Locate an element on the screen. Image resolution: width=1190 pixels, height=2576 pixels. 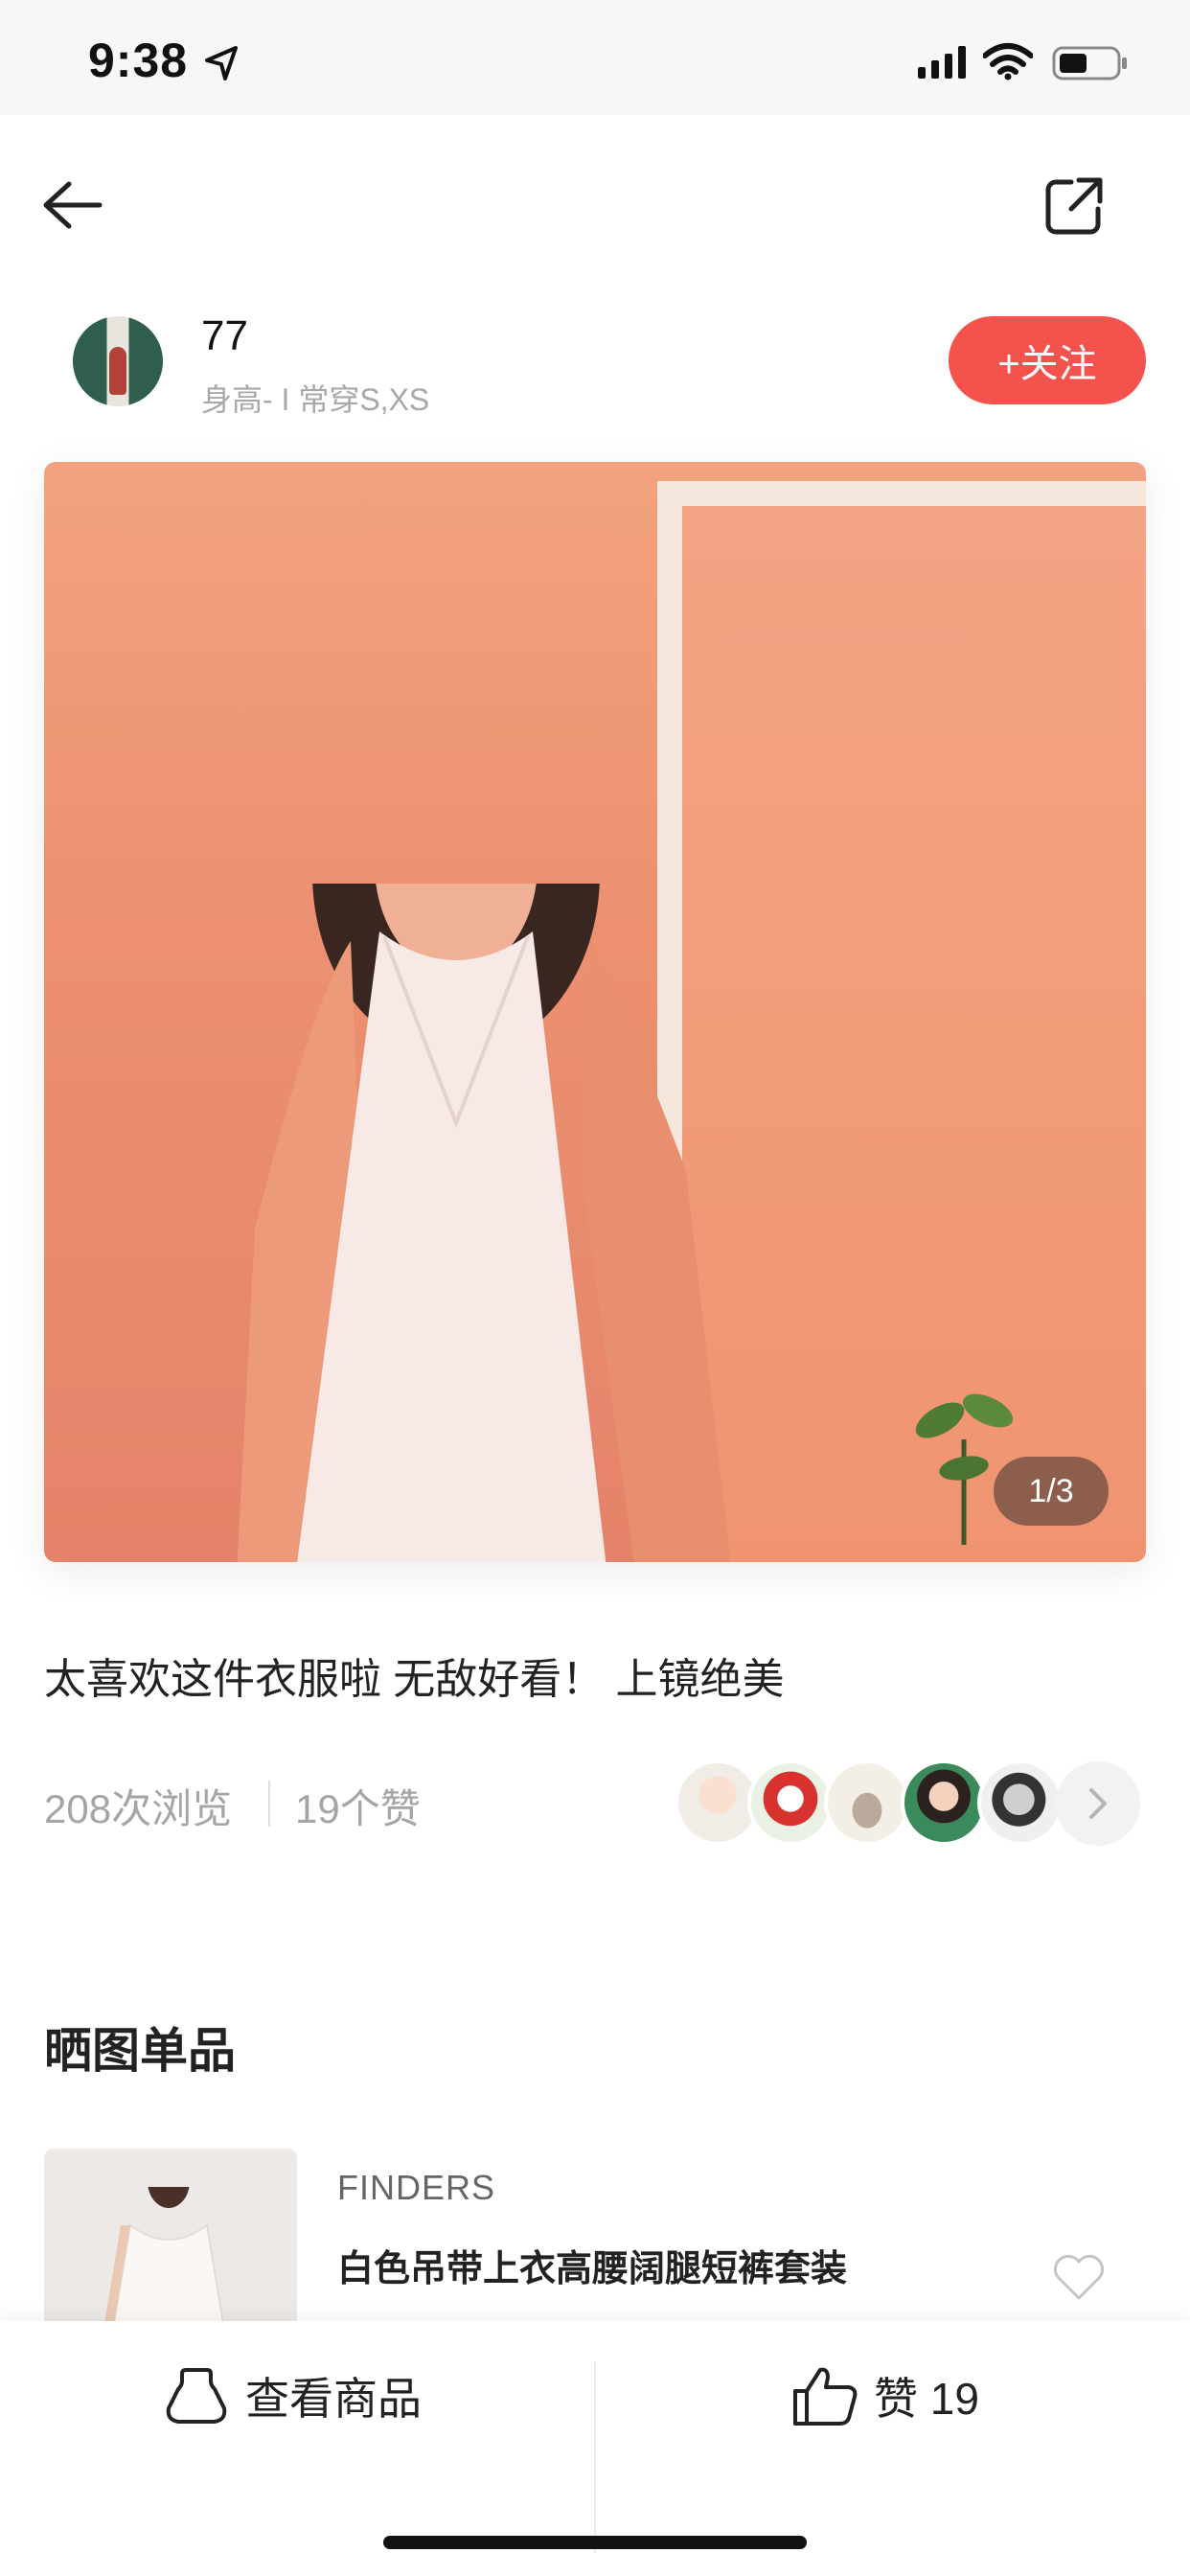
back-arrow-icon is located at coordinates (72, 205).